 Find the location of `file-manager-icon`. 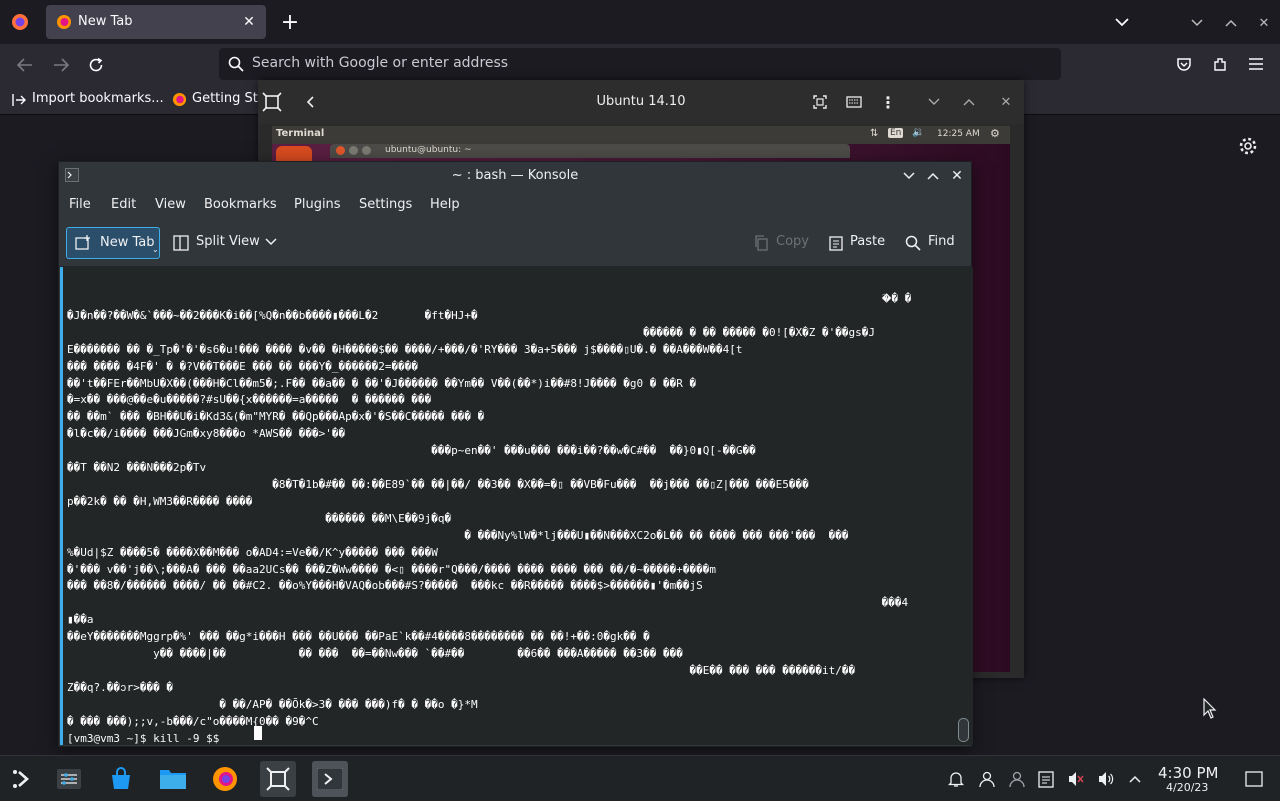

file-manager-icon is located at coordinates (173, 779).